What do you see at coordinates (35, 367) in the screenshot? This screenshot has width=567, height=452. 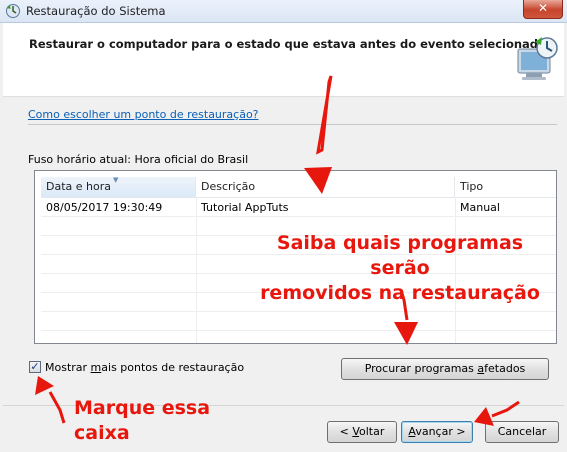 I see `show-more-restore-points-checkbox: ✓` at bounding box center [35, 367].